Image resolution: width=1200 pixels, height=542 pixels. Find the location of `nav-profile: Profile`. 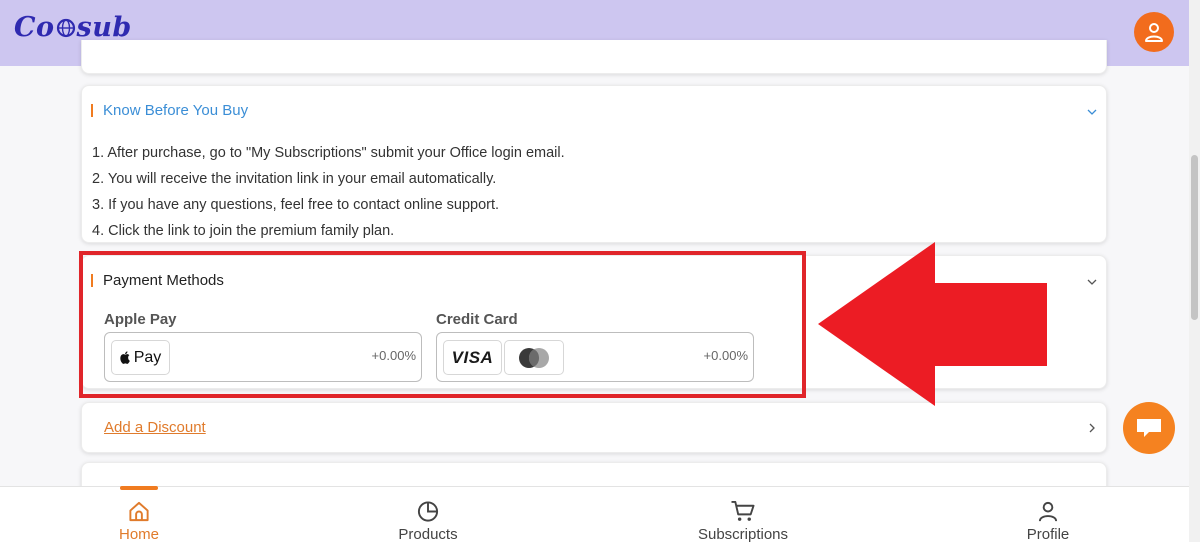

nav-profile: Profile is located at coordinates (1048, 514).